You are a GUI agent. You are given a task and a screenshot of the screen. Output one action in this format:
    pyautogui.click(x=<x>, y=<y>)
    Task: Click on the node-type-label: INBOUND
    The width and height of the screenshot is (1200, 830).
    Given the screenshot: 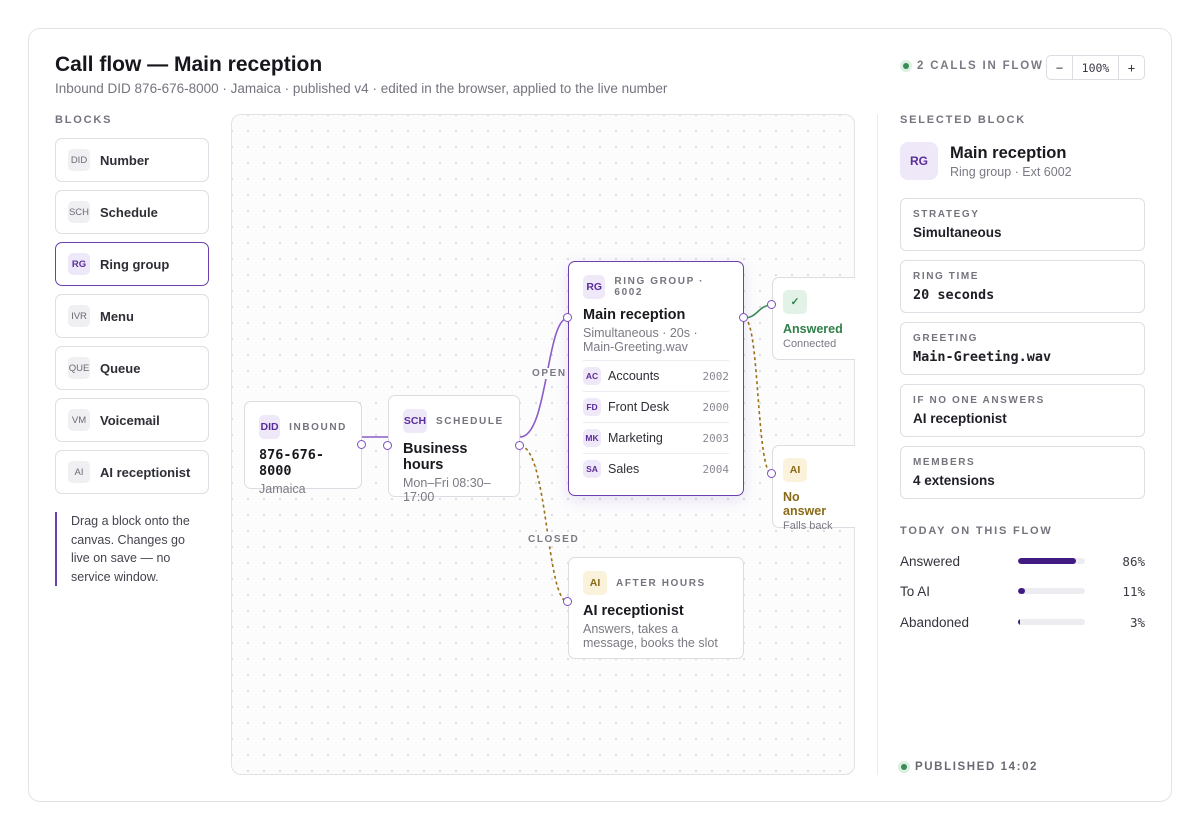 What is the action you would take?
    pyautogui.click(x=318, y=427)
    